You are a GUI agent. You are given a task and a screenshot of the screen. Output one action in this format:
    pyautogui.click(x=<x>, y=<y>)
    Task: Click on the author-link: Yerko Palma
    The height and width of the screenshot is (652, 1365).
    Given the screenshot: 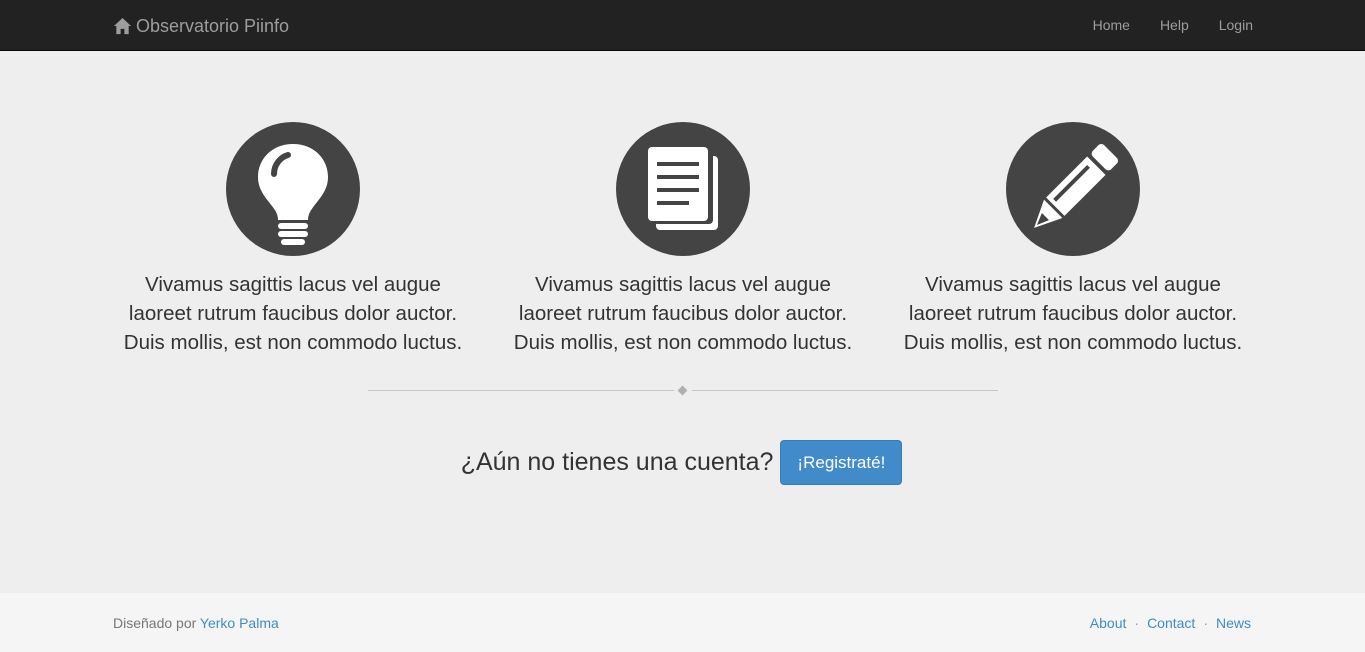 What is the action you would take?
    pyautogui.click(x=239, y=623)
    